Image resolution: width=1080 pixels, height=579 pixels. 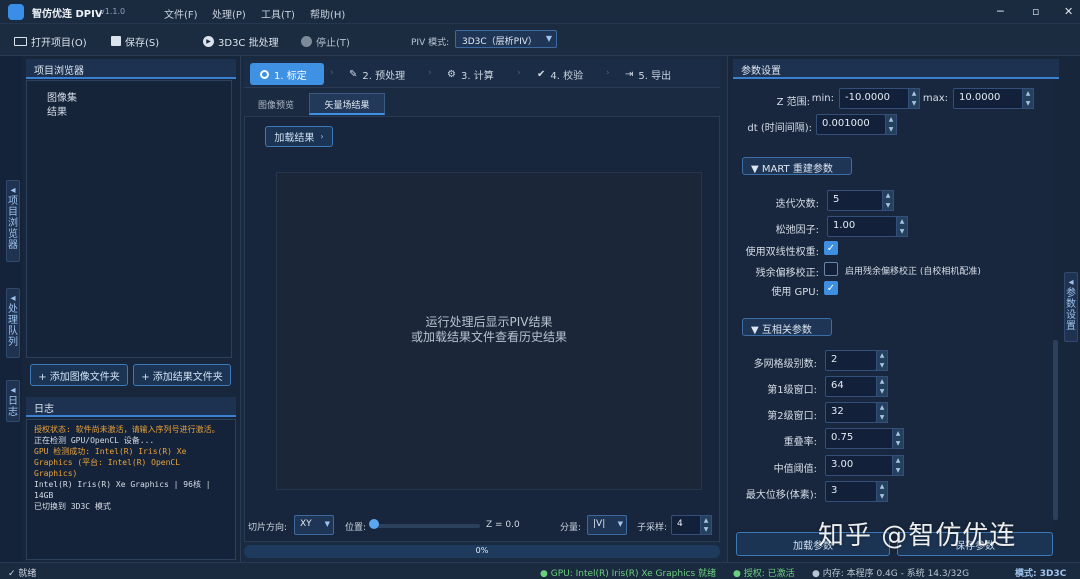 What do you see at coordinates (332, 73) in the screenshot?
I see `step-chevron-1: ›` at bounding box center [332, 73].